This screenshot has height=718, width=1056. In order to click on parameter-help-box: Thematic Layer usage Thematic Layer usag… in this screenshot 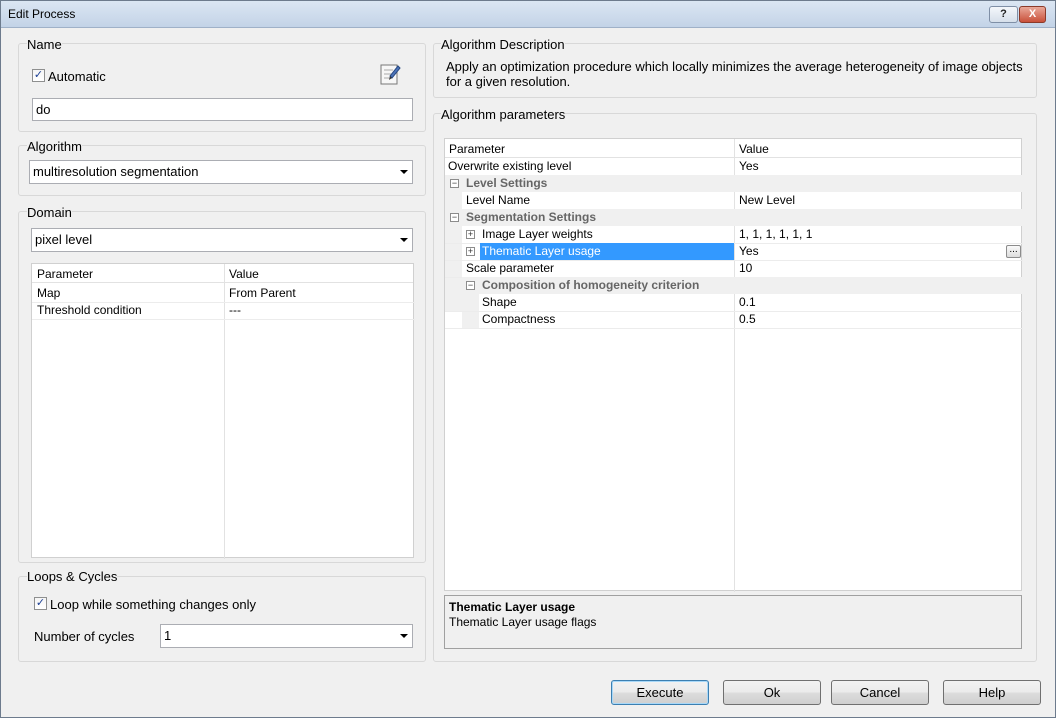, I will do `click(733, 622)`.